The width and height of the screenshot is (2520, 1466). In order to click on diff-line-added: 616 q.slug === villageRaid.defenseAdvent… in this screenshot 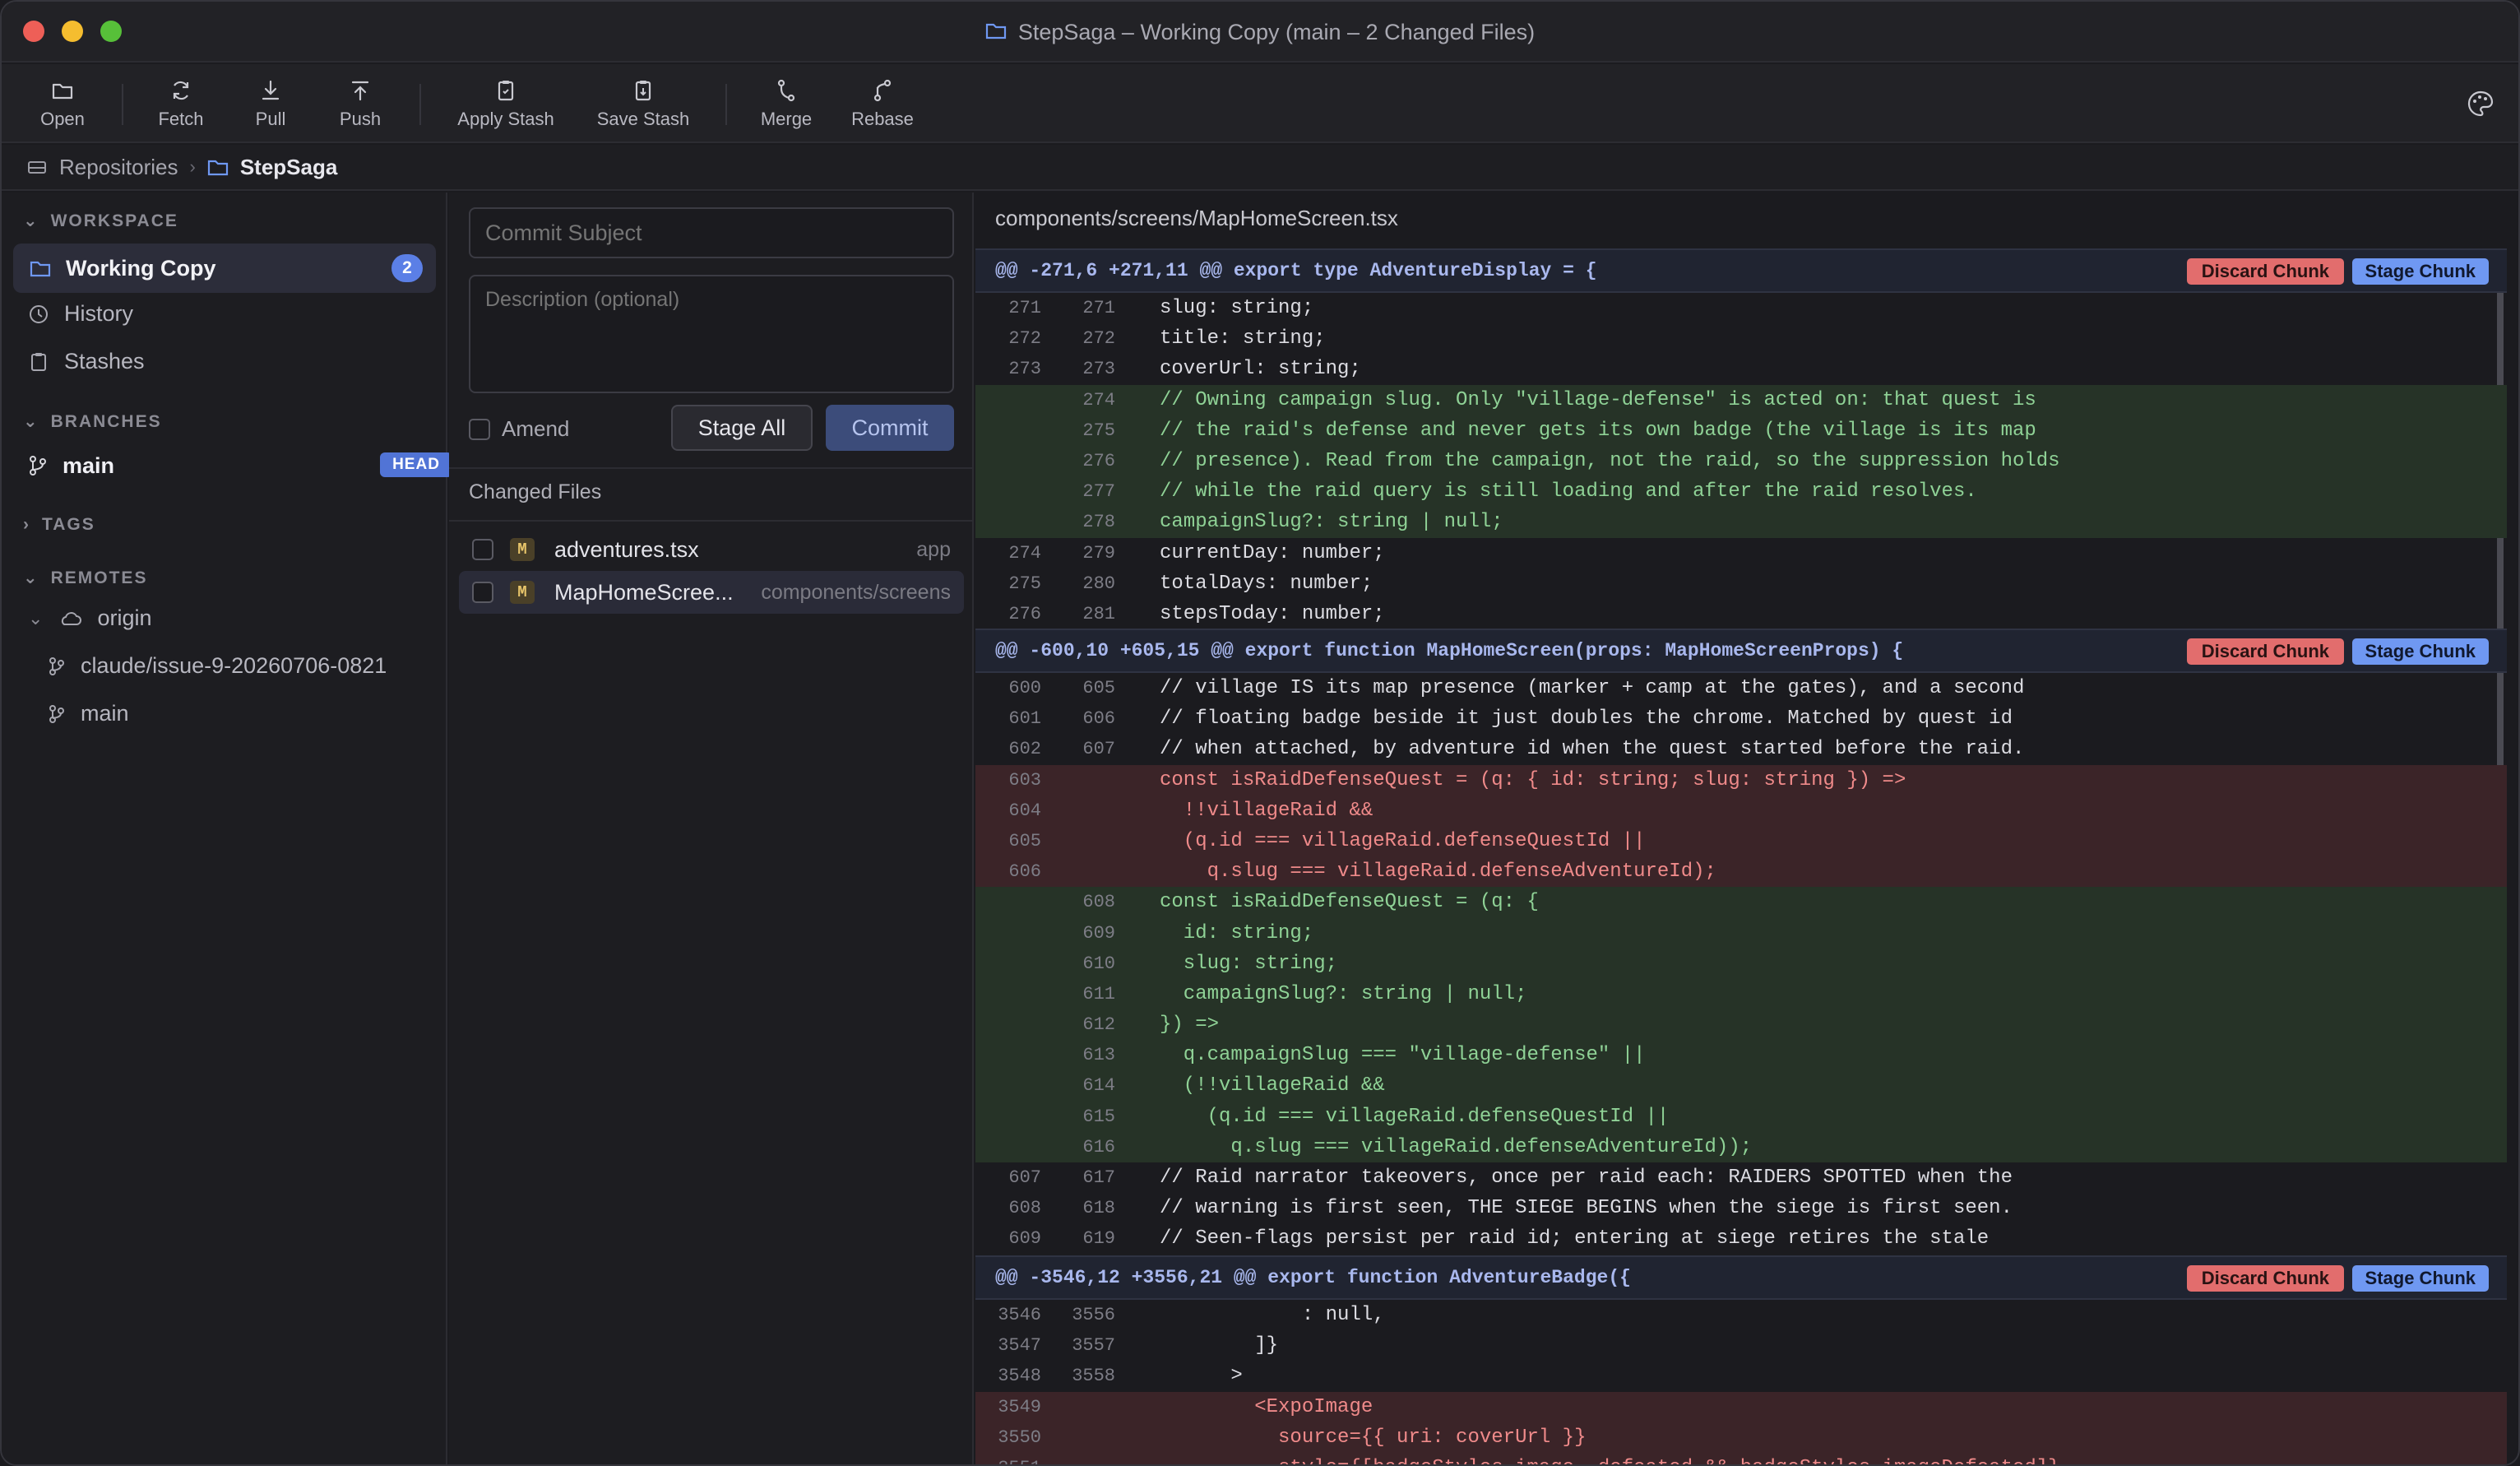, I will do `click(1741, 1146)`.